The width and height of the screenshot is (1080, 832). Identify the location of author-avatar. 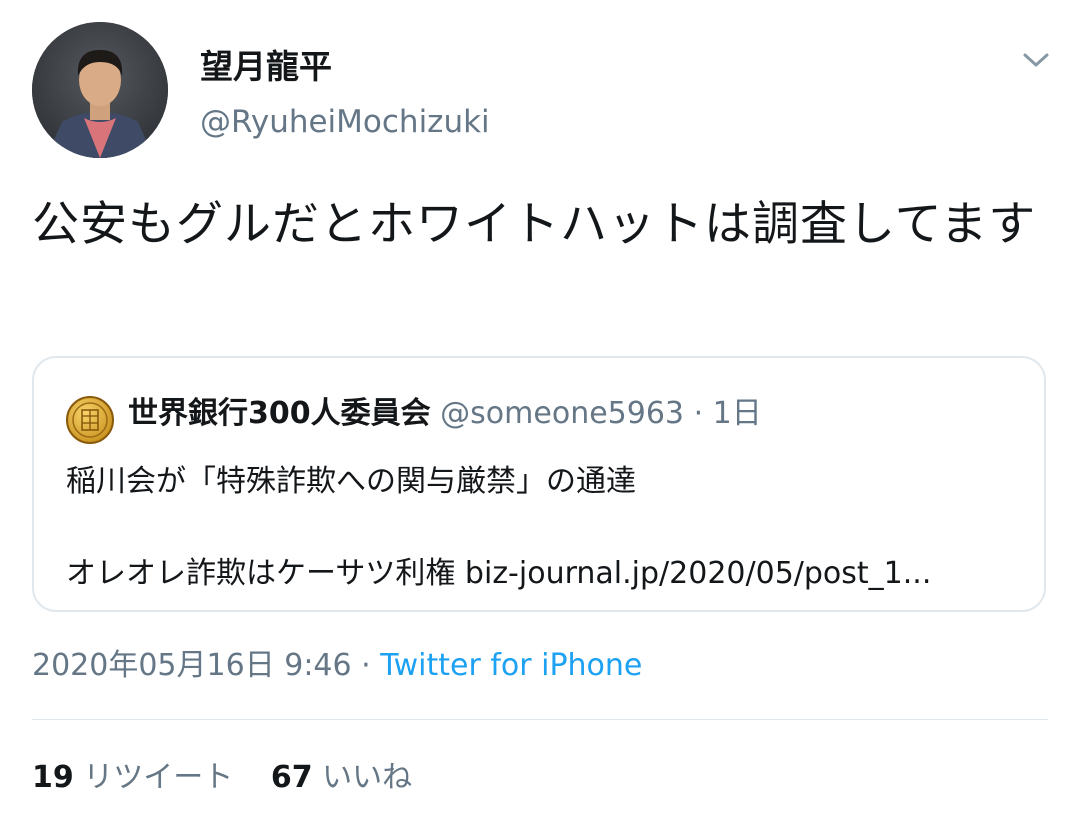
(100, 90).